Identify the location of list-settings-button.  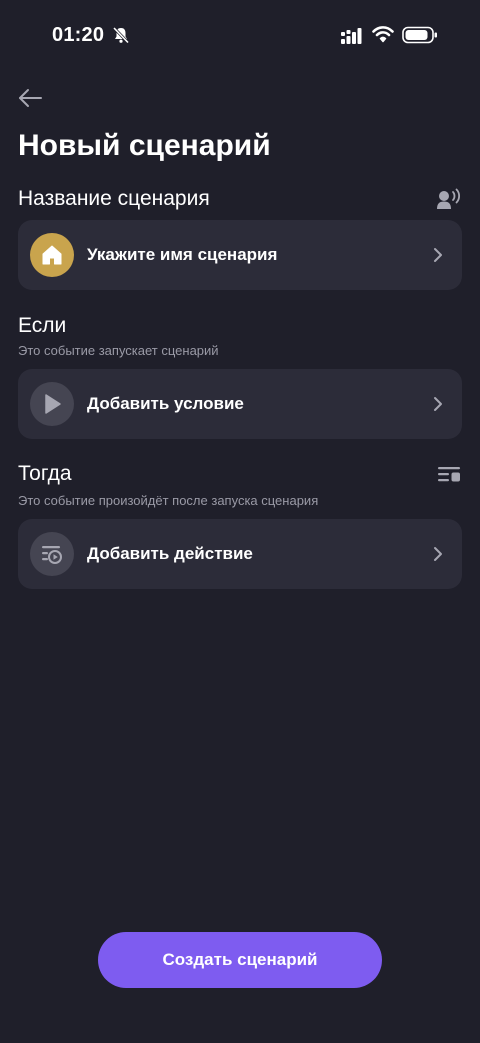
(449, 474).